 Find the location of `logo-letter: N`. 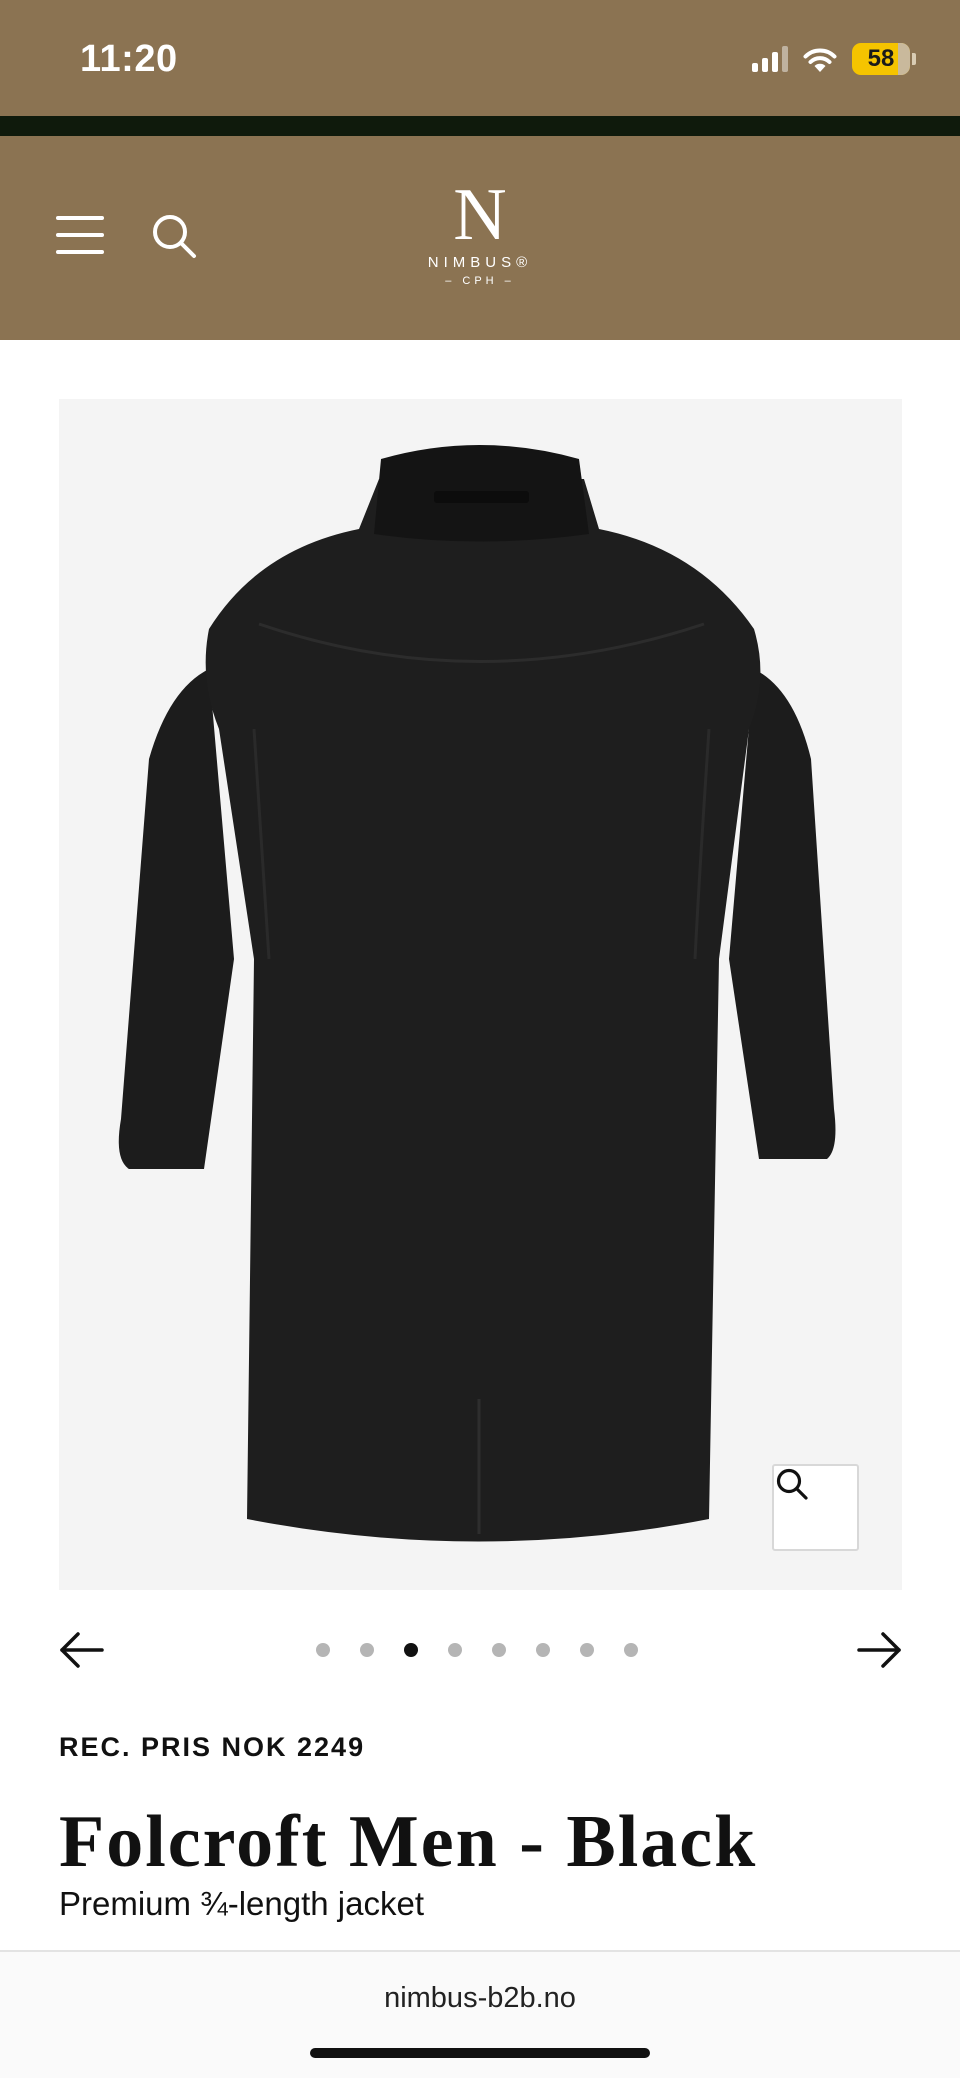

logo-letter: N is located at coordinates (480, 215).